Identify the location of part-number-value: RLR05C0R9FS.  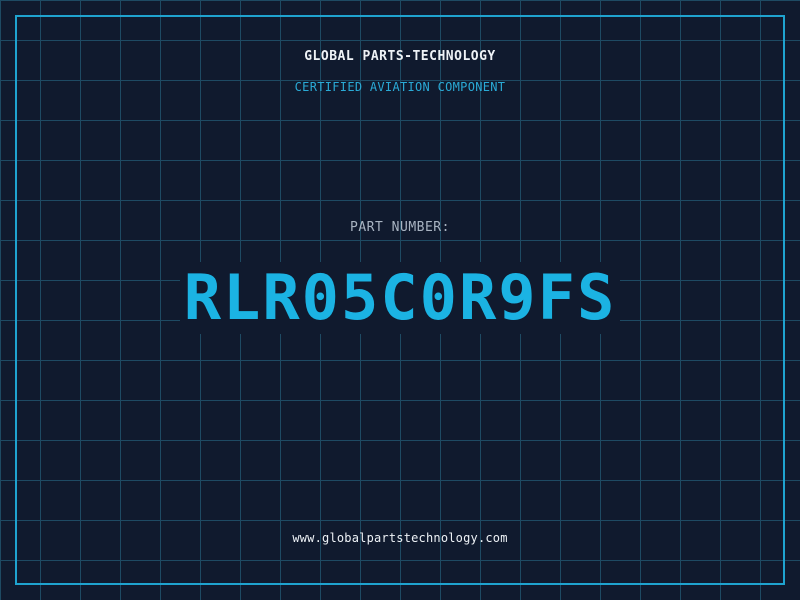
(400, 298).